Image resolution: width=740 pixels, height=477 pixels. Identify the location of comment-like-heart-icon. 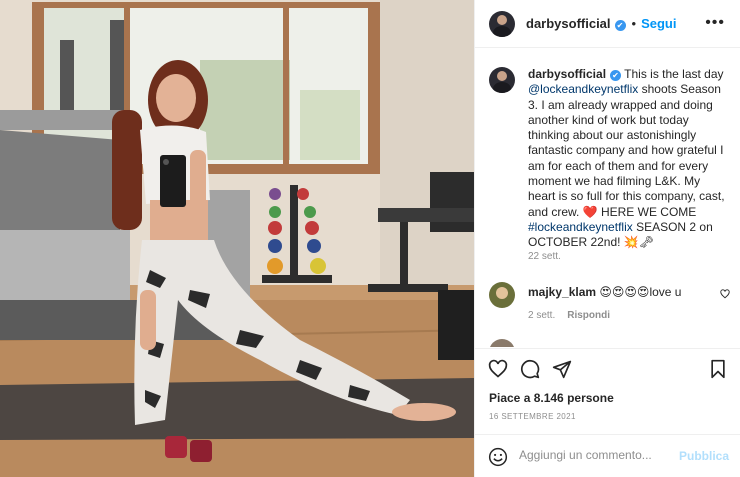
(725, 294).